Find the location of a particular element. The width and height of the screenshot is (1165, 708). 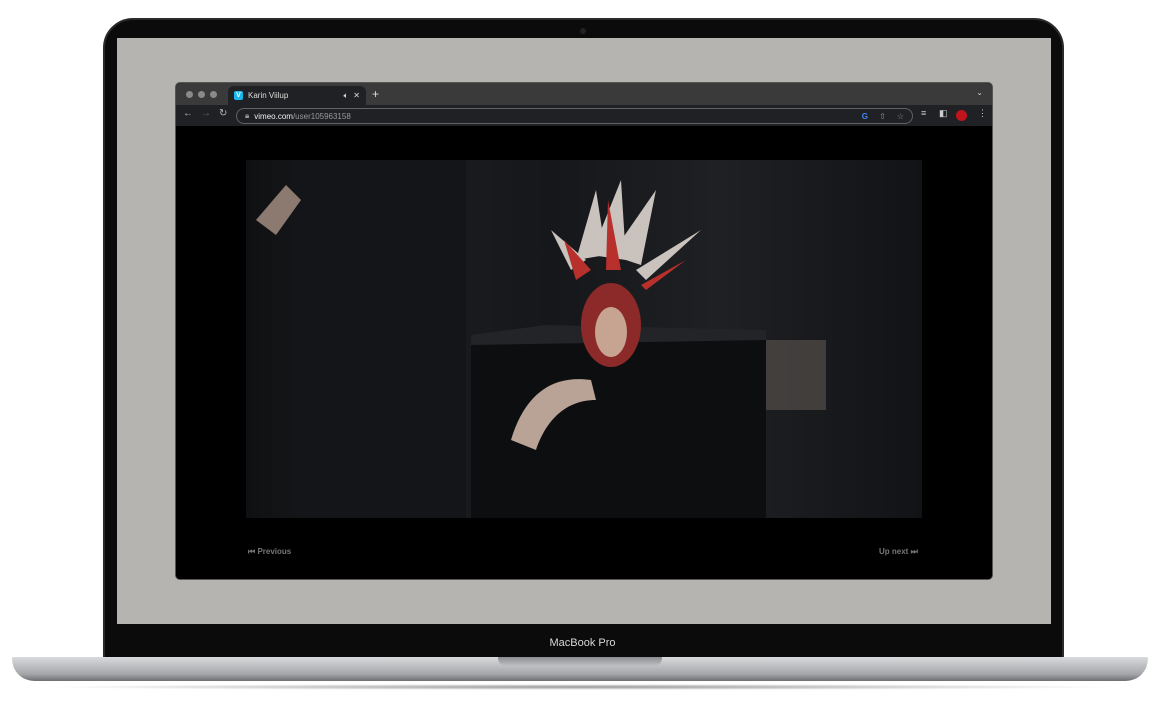

back-icon: ← is located at coordinates (188, 113).